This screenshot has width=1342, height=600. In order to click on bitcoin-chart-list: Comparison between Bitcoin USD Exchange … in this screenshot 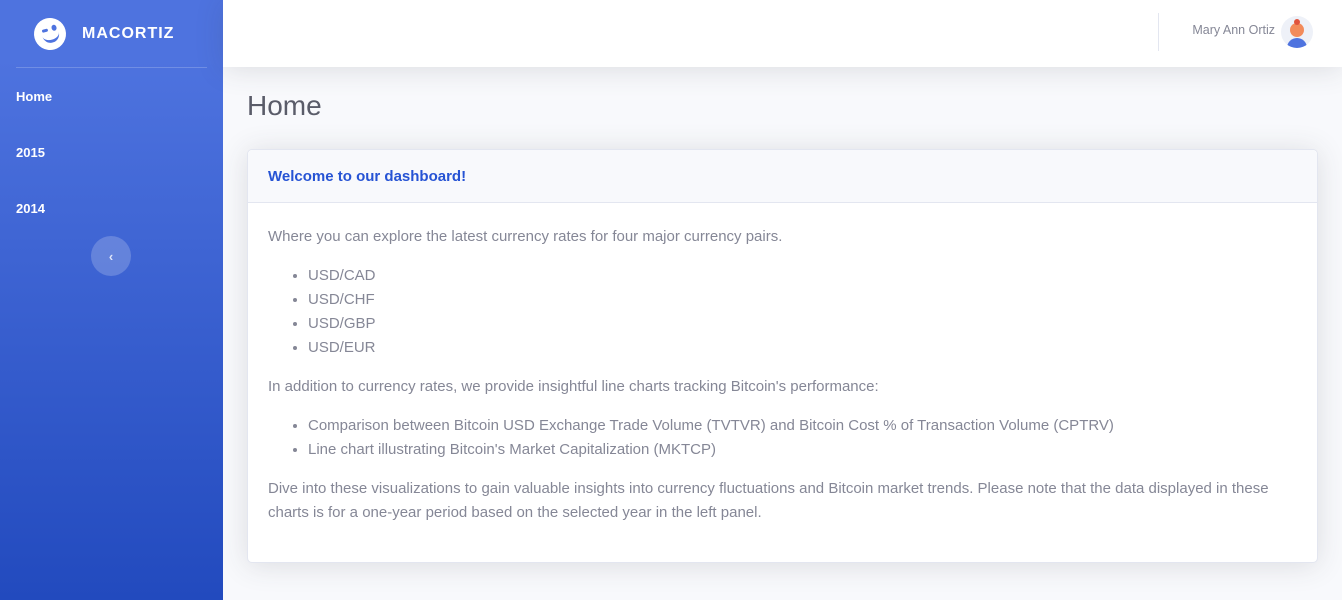, I will do `click(802, 438)`.